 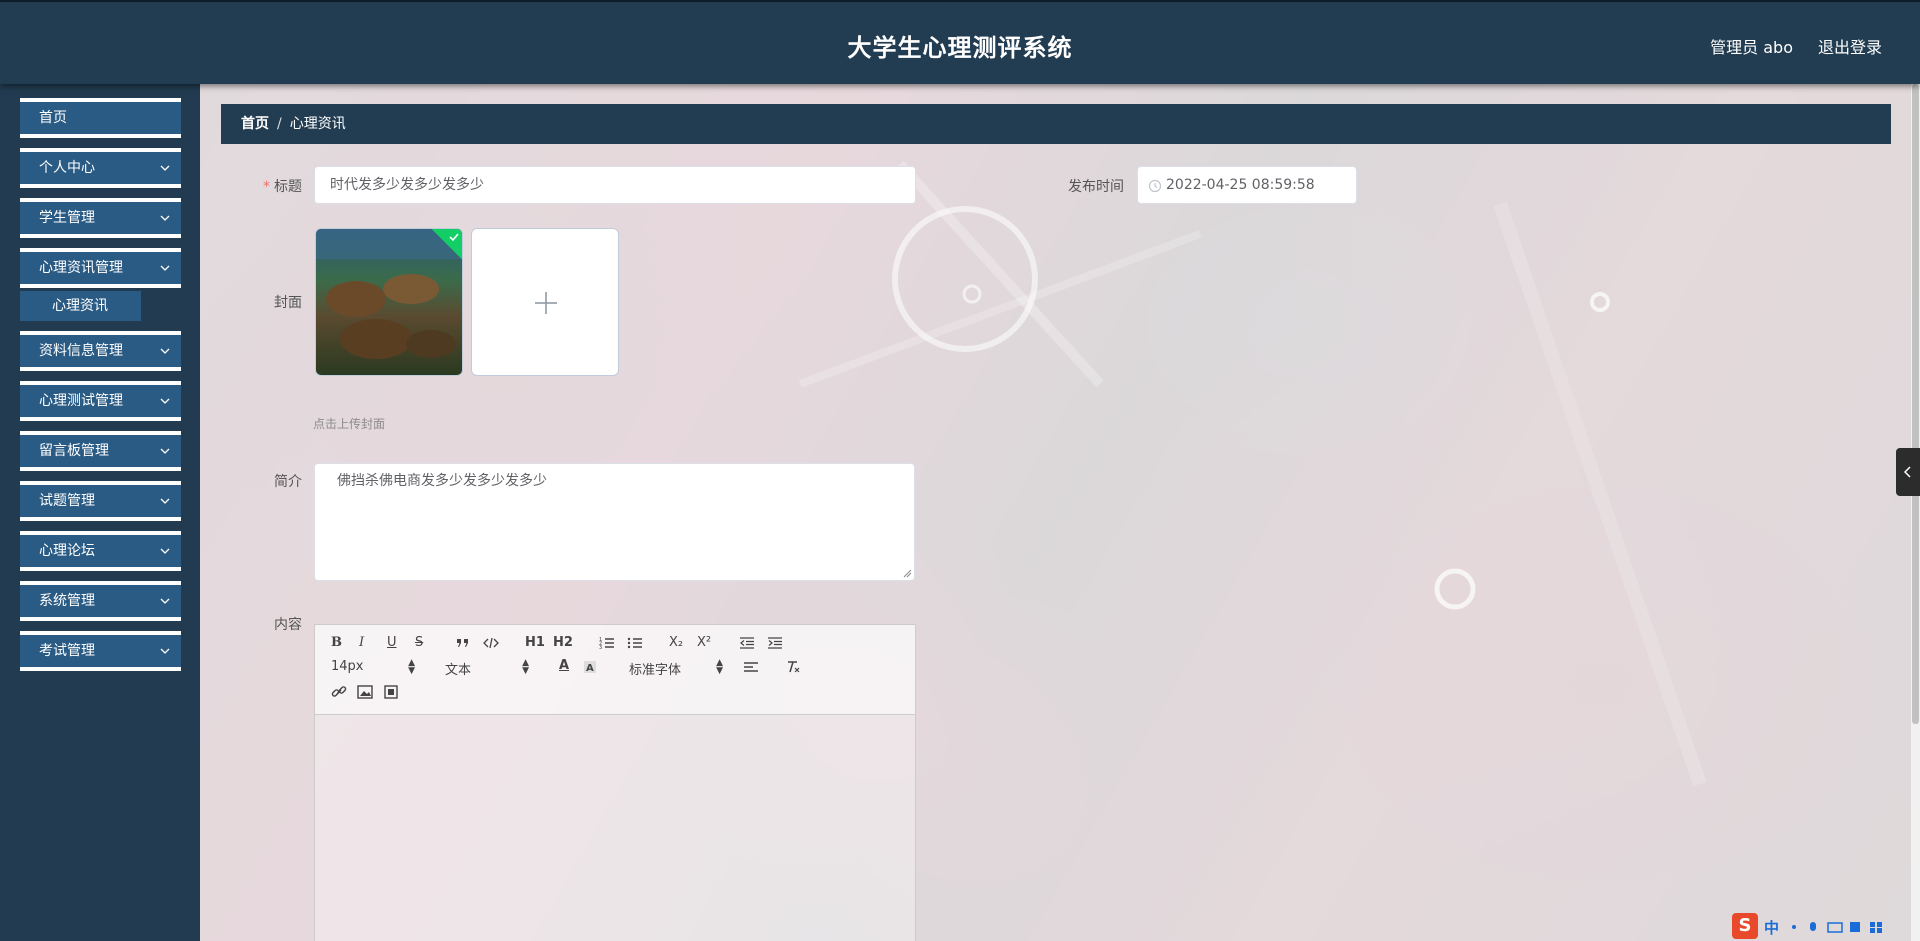 I want to click on font-size-select: 14px ▲ ▼, so click(x=373, y=667).